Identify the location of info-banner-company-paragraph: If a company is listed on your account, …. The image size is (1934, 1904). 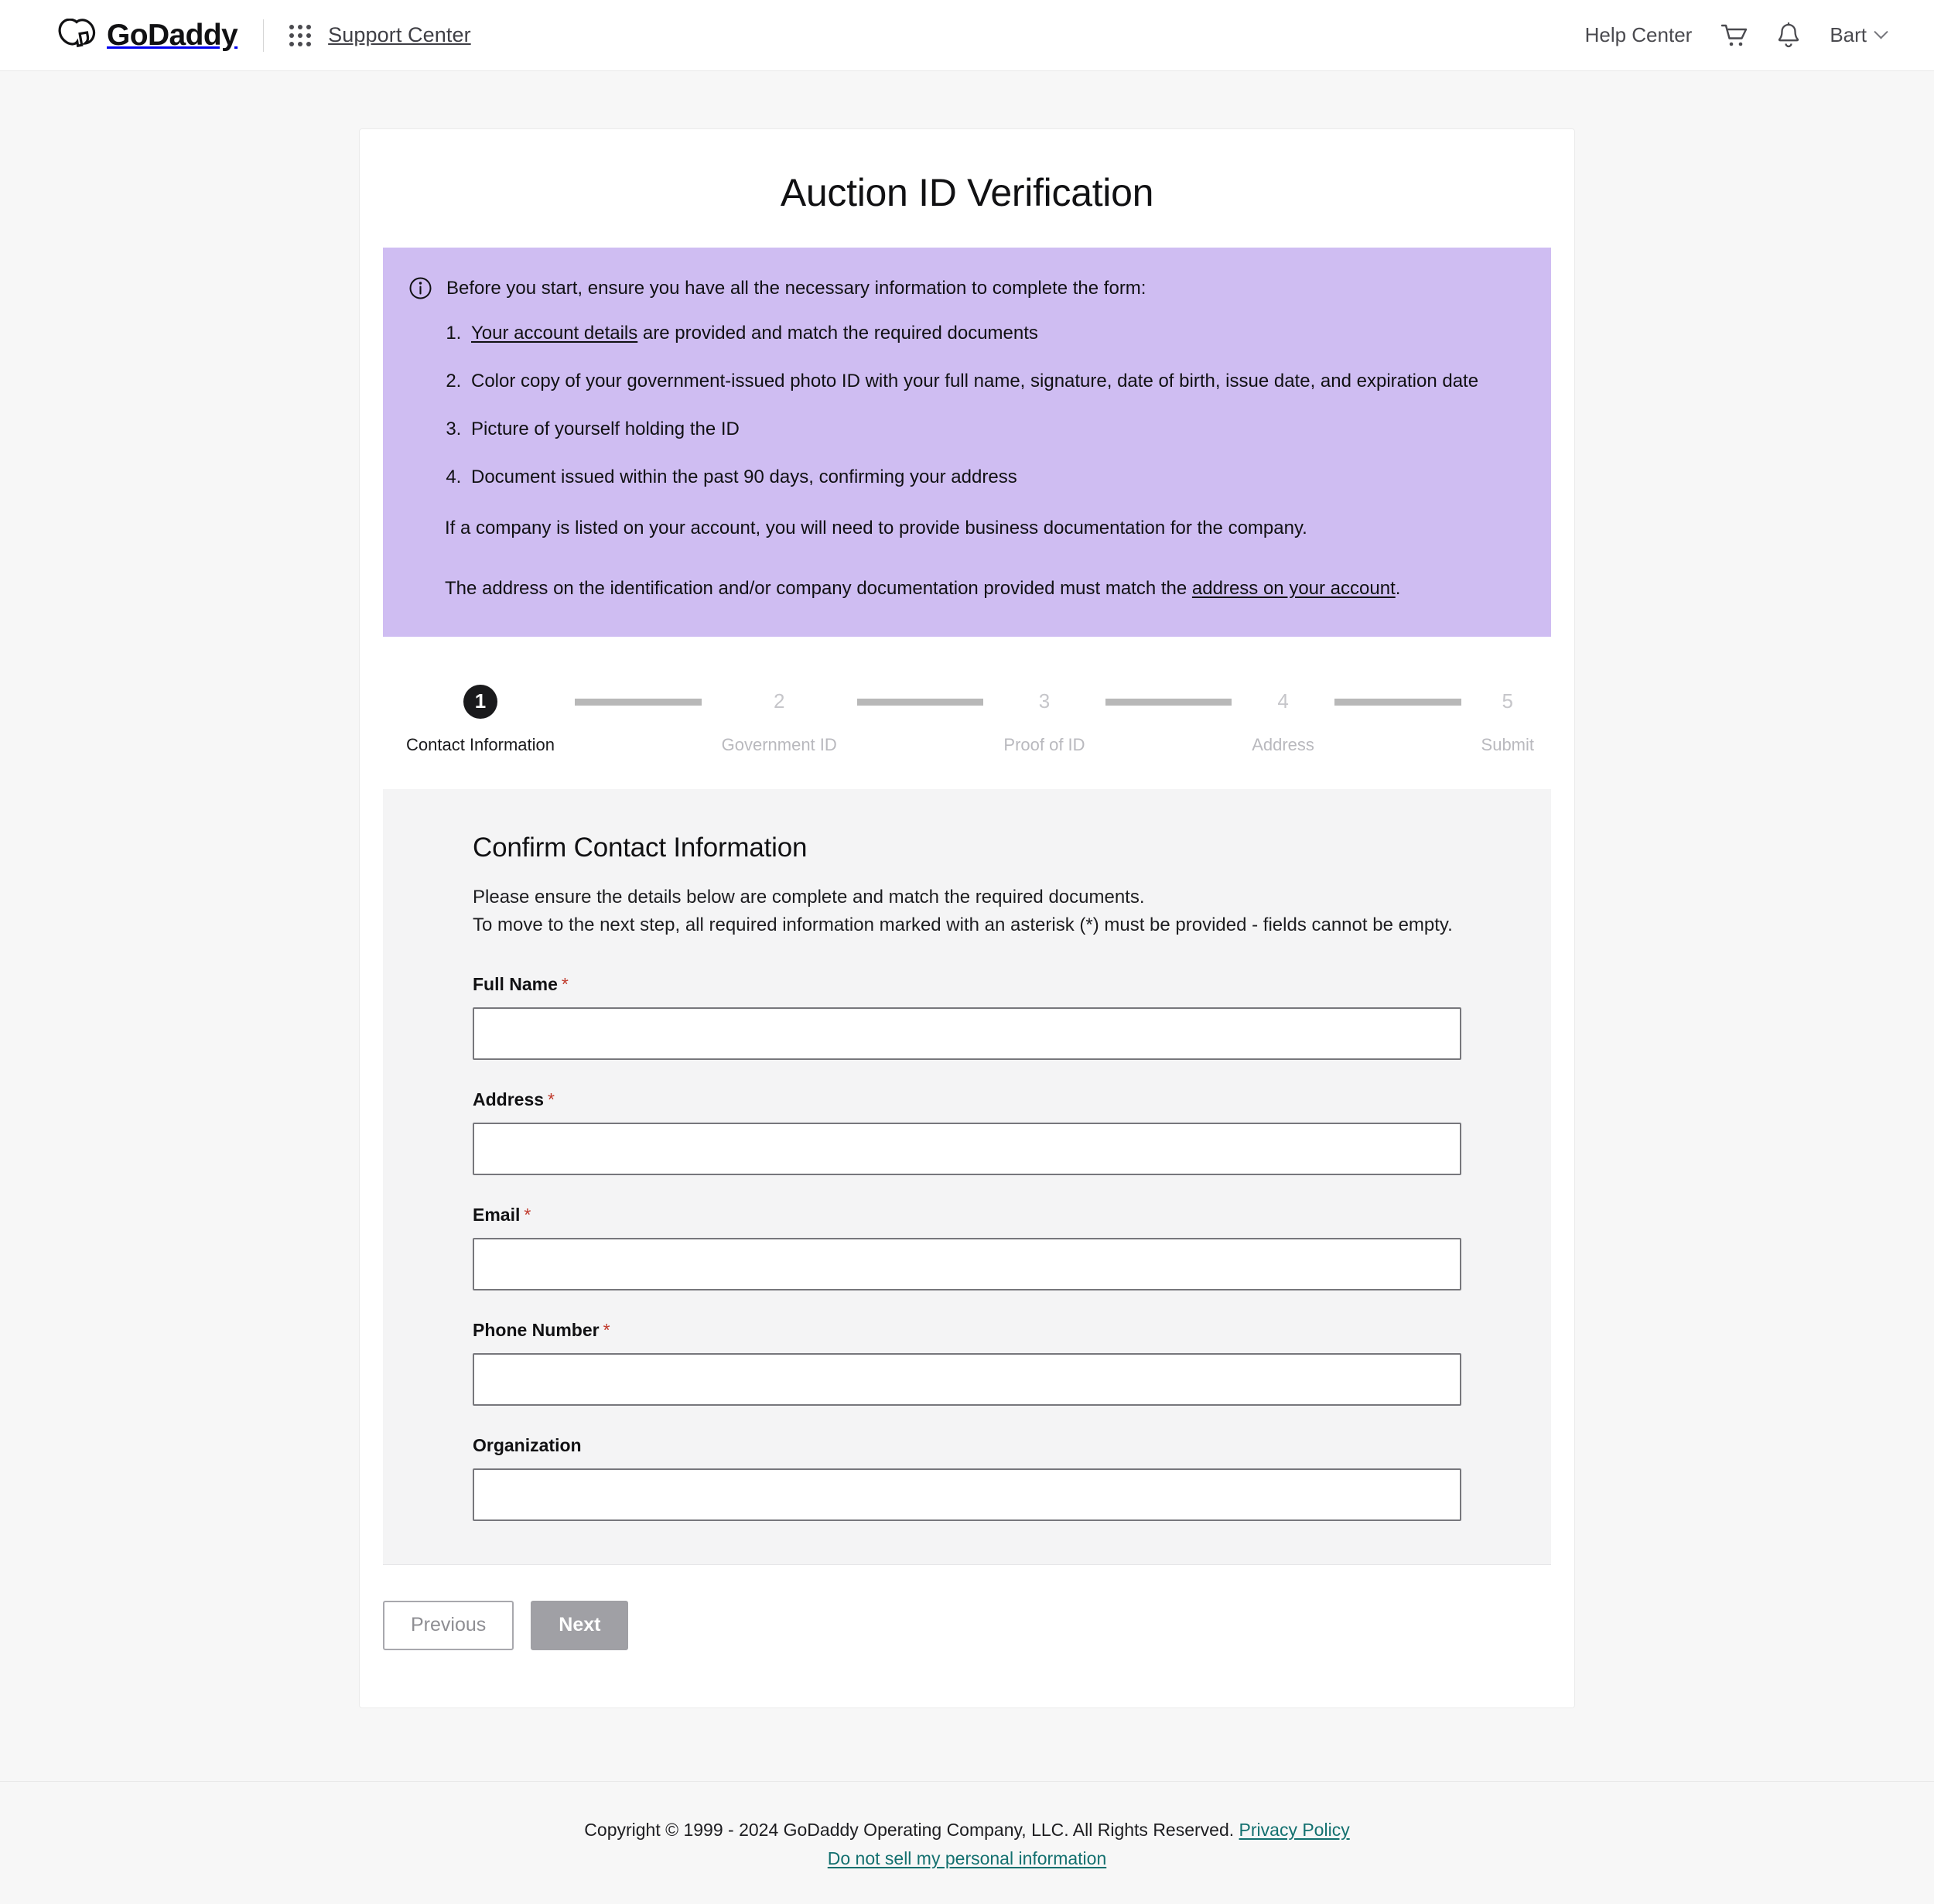
(876, 527).